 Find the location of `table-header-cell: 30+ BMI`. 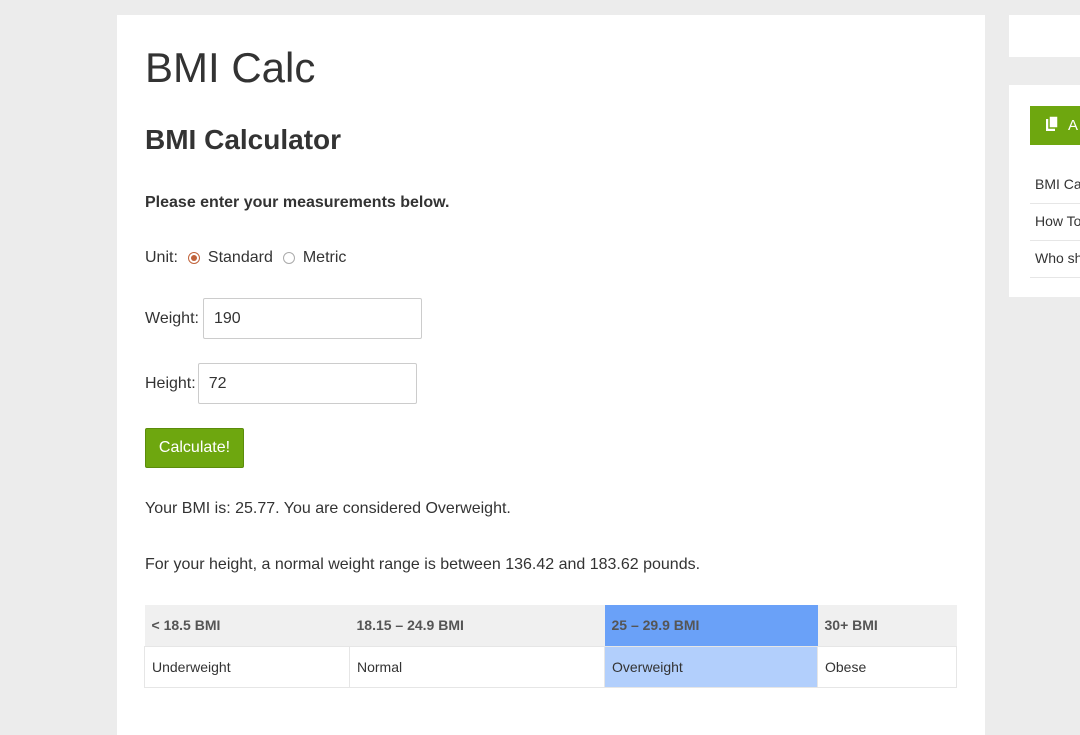

table-header-cell: 30+ BMI is located at coordinates (887, 625).